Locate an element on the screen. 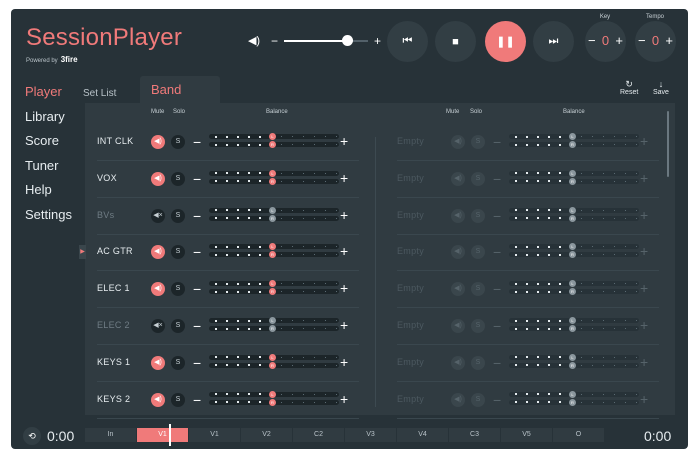 The width and height of the screenshot is (695, 450). volume-knob is located at coordinates (348, 40).